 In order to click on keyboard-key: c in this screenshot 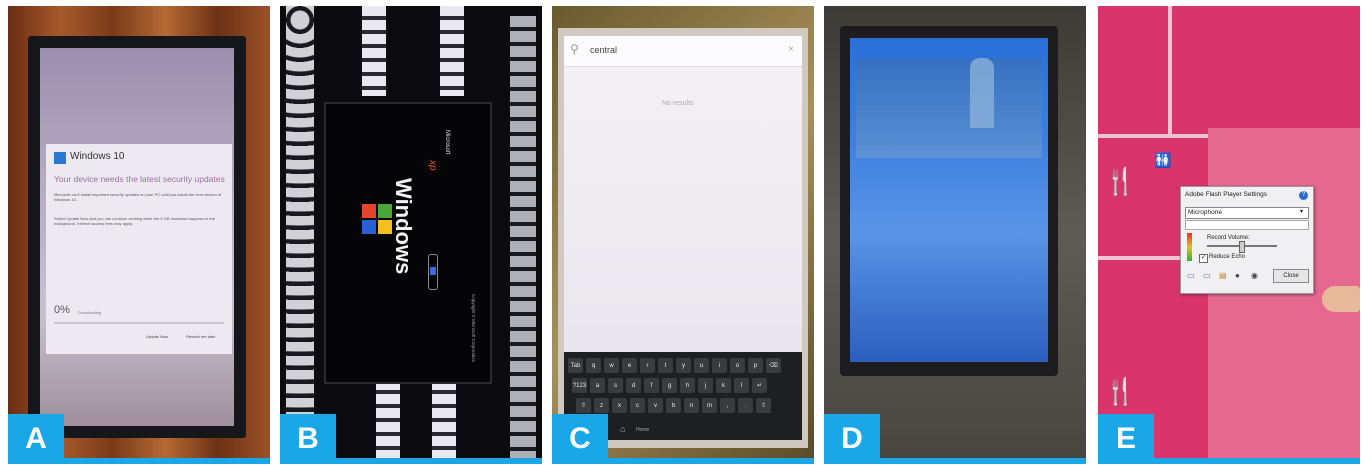, I will do `click(637, 405)`.